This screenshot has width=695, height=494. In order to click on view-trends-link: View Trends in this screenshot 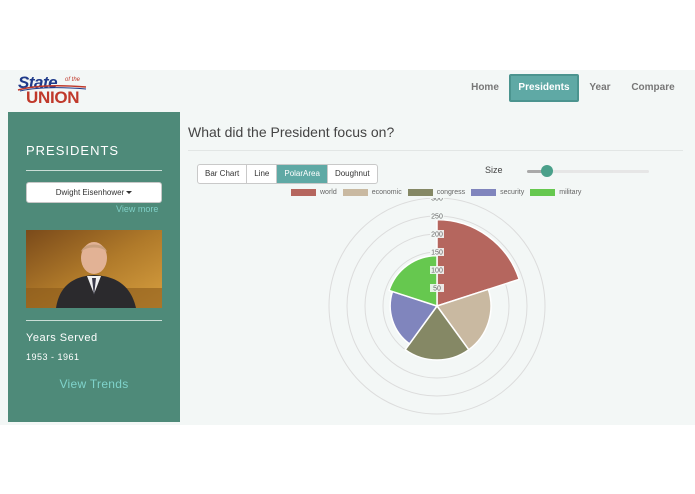, I will do `click(94, 384)`.